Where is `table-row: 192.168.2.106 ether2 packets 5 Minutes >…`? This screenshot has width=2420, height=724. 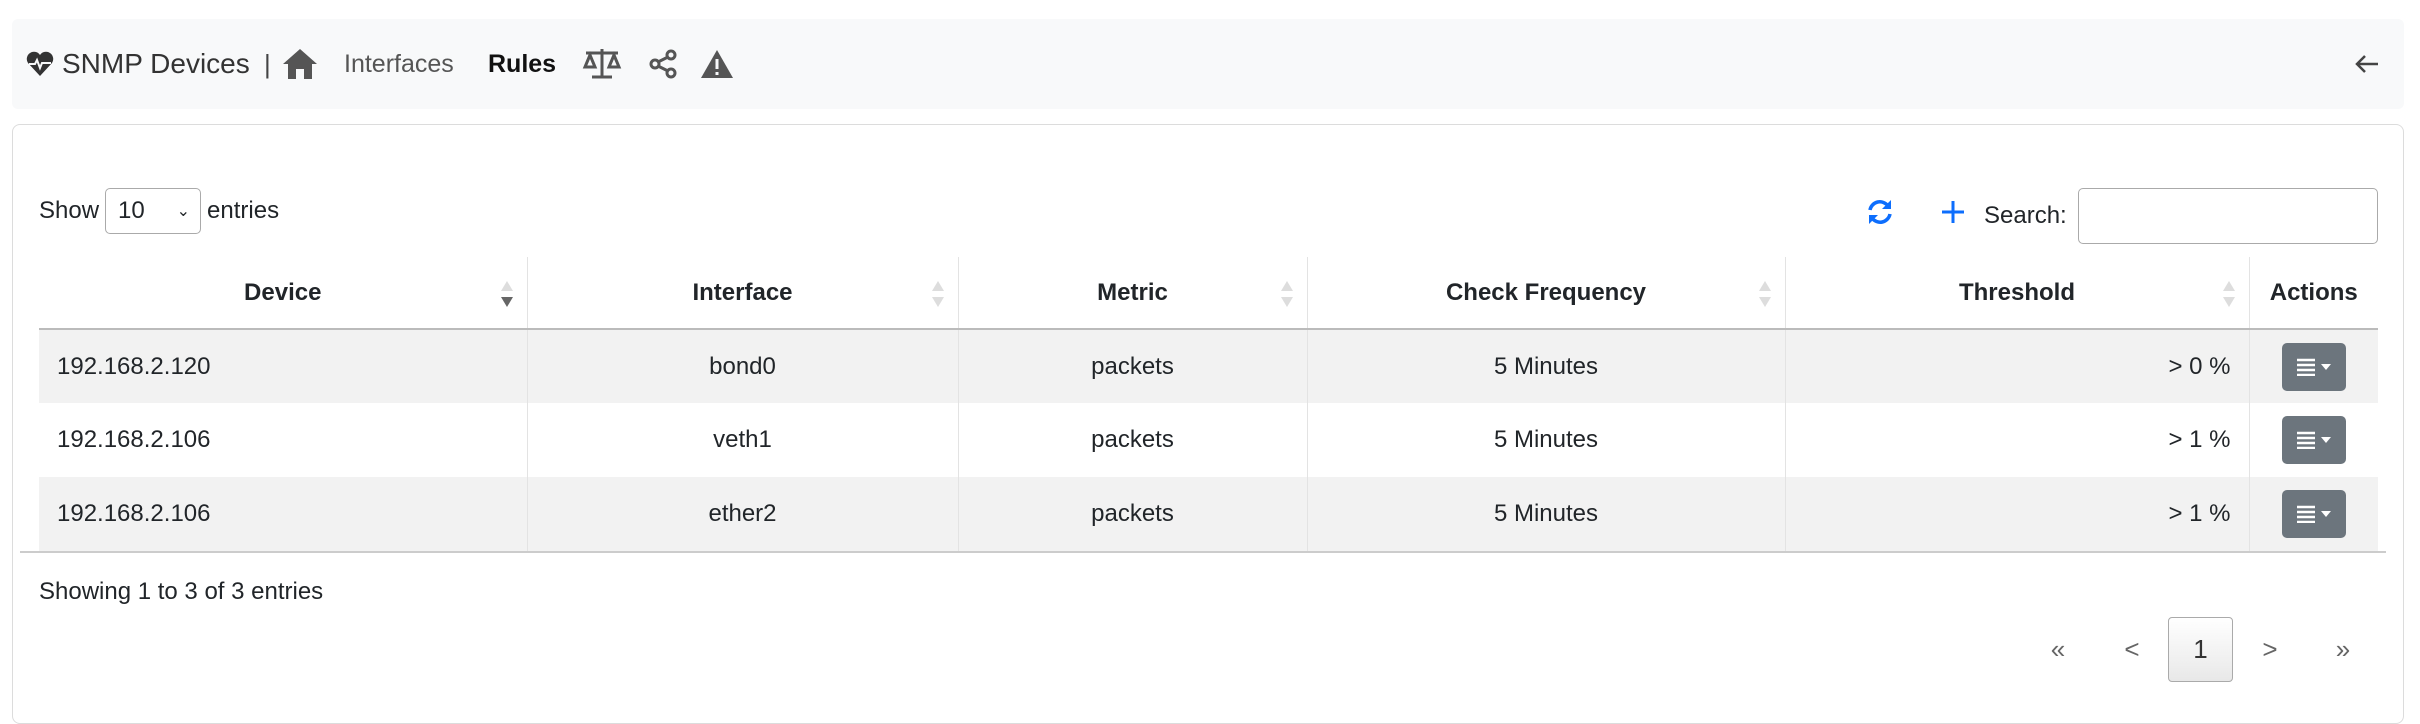 table-row: 192.168.2.106 ether2 packets 5 Minutes >… is located at coordinates (1208, 514).